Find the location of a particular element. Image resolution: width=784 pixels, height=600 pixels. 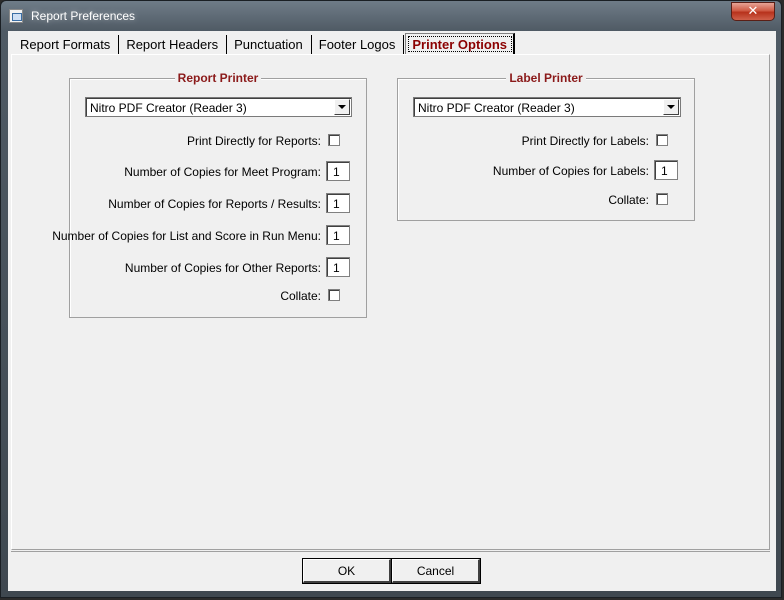

copies-reports-results-label: Number of Copies for Reports / Results: is located at coordinates (214, 204).